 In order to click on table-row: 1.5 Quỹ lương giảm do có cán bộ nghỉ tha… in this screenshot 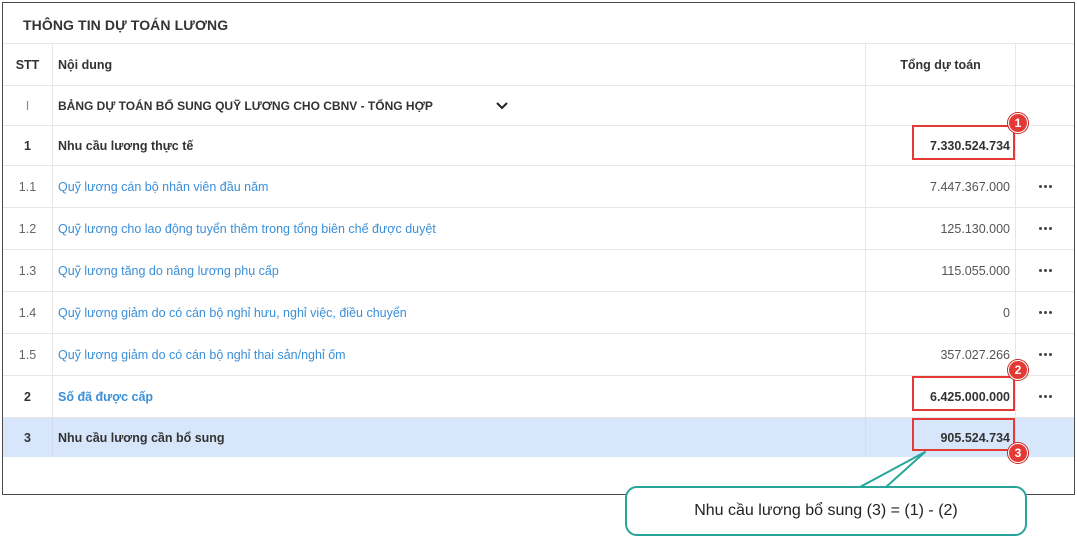, I will do `click(538, 354)`.